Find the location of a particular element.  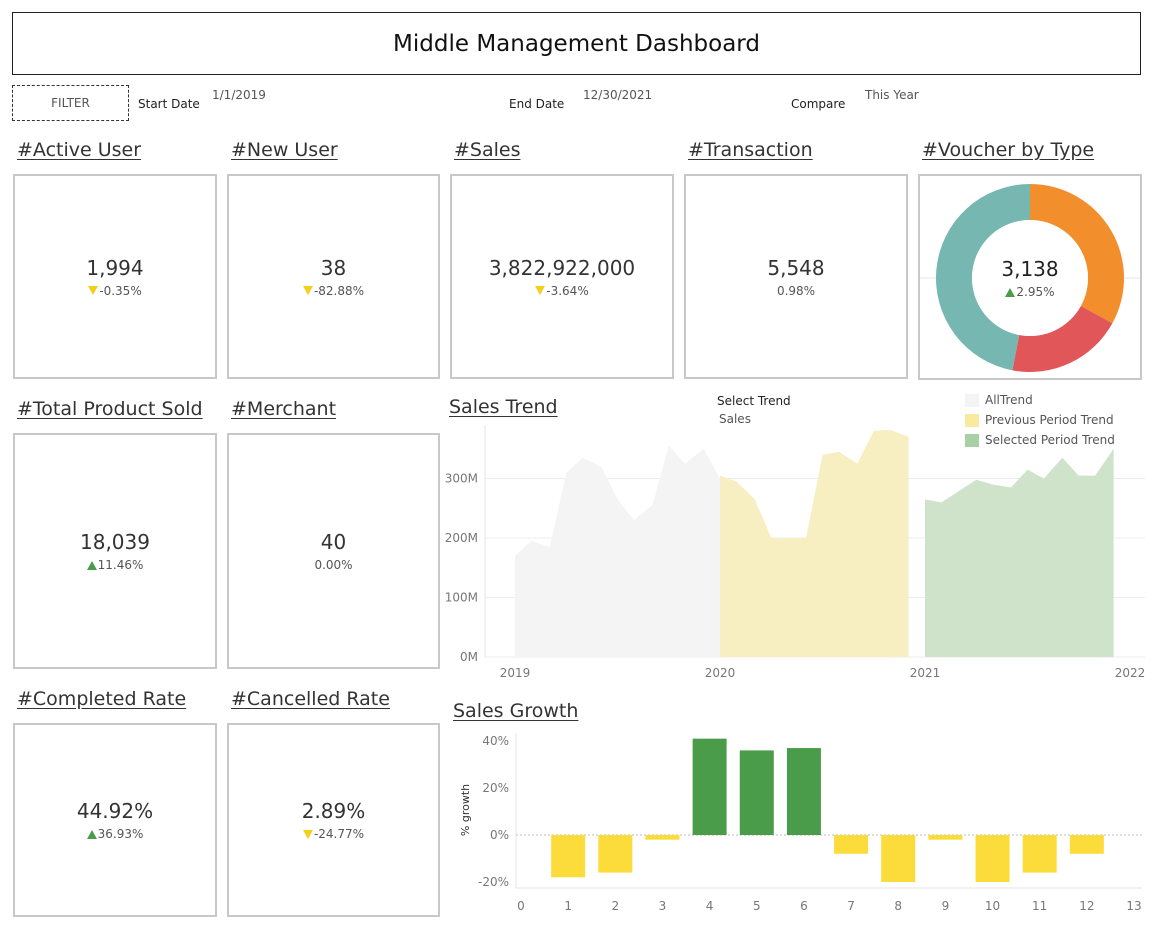

y-tick-label: 40% is located at coordinates (495, 741).